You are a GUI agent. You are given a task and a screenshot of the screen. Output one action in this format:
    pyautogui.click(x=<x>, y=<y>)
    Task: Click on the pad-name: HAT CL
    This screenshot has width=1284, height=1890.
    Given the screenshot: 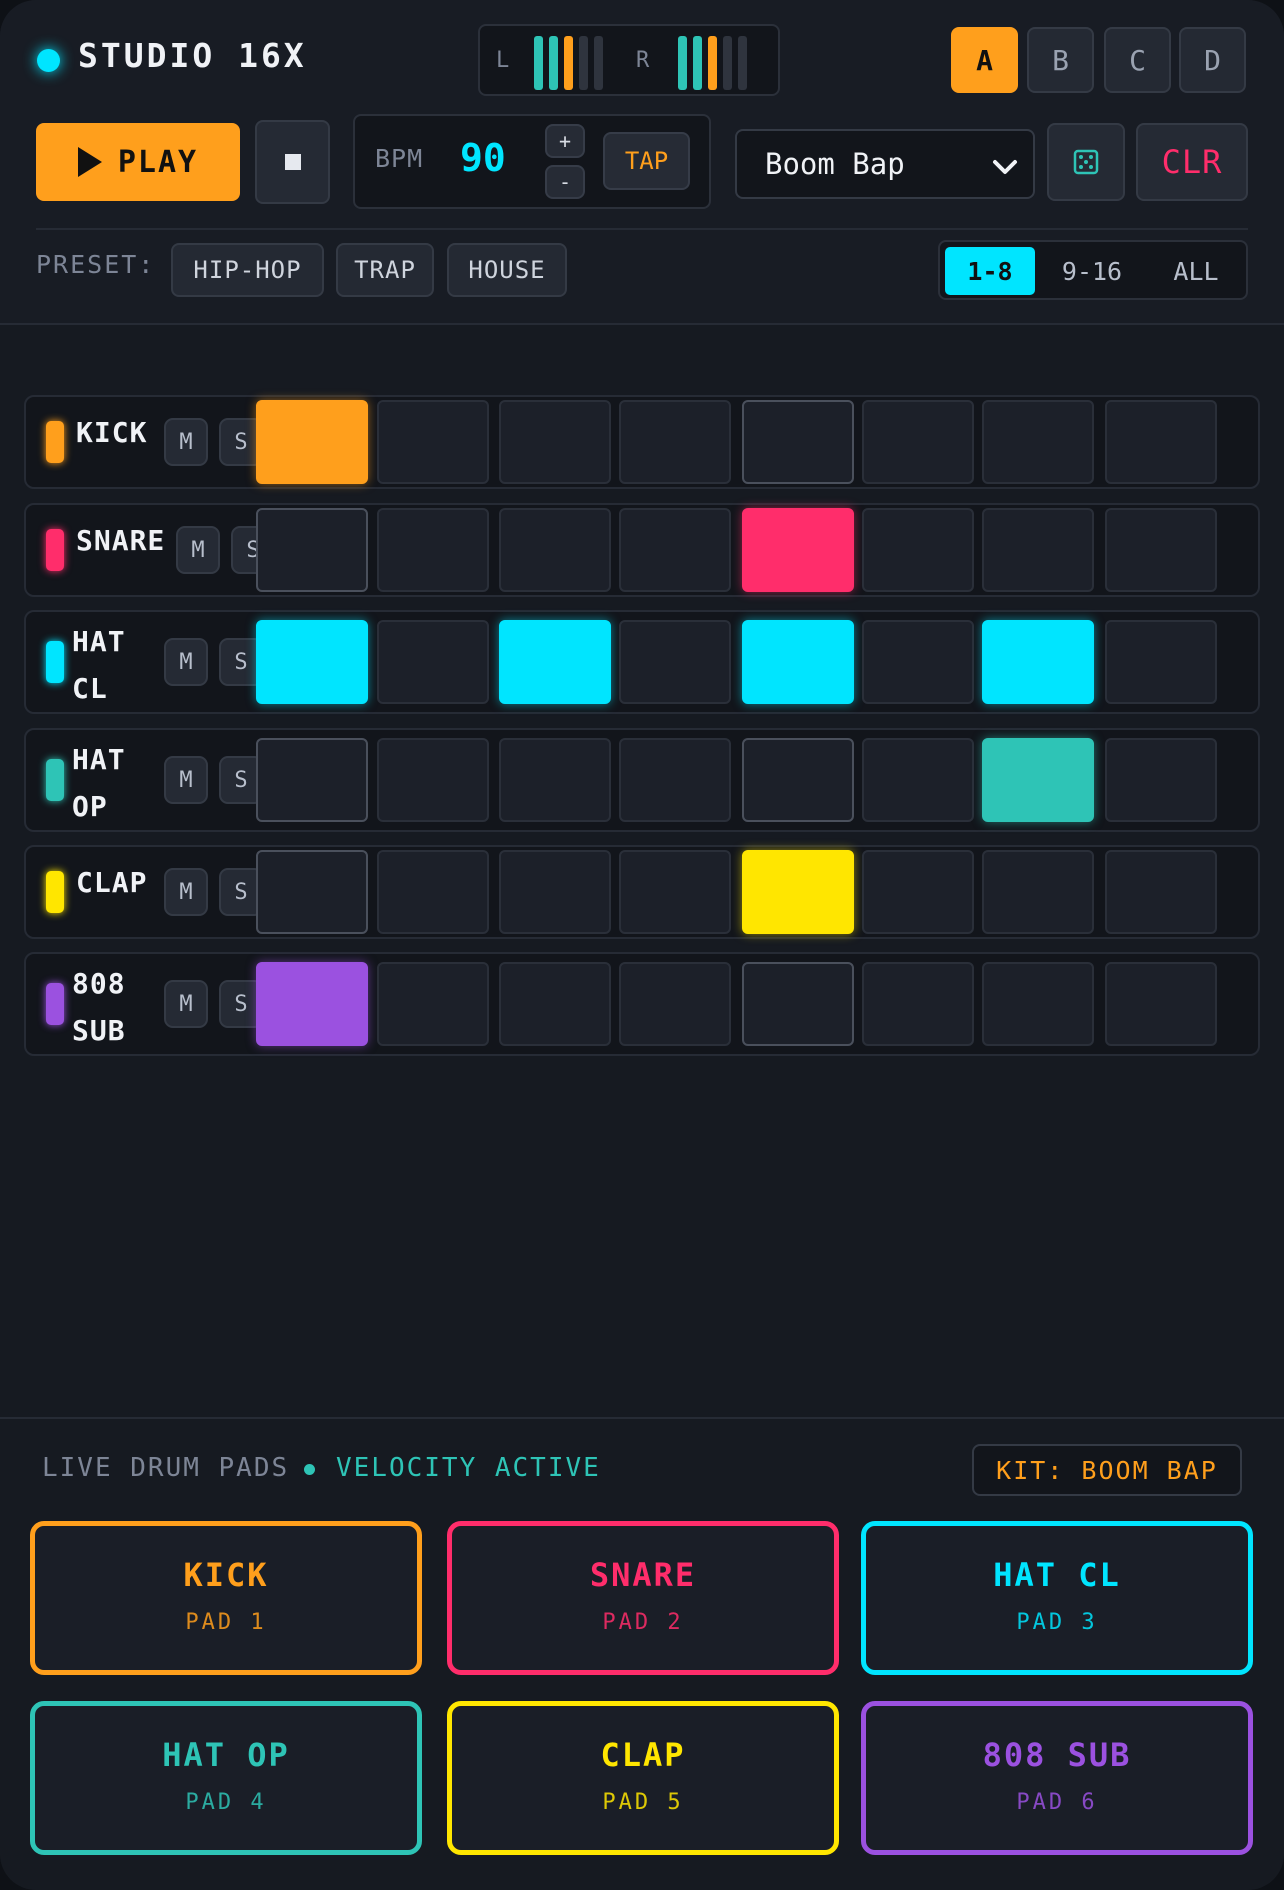 What is the action you would take?
    pyautogui.click(x=1057, y=1575)
    